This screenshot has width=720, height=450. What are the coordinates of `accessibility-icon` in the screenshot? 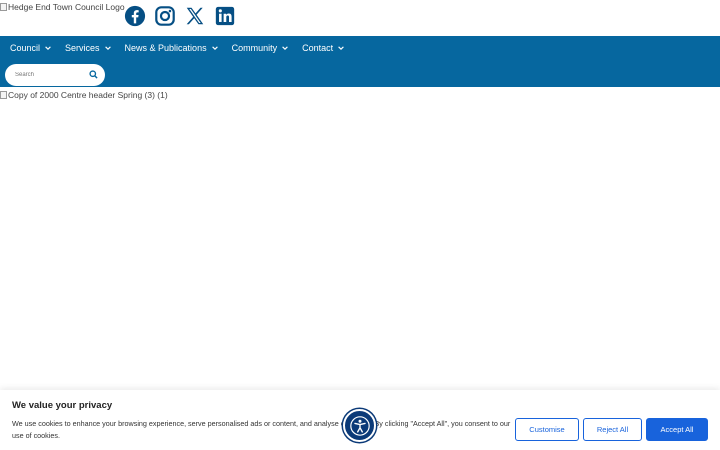 It's located at (359, 425).